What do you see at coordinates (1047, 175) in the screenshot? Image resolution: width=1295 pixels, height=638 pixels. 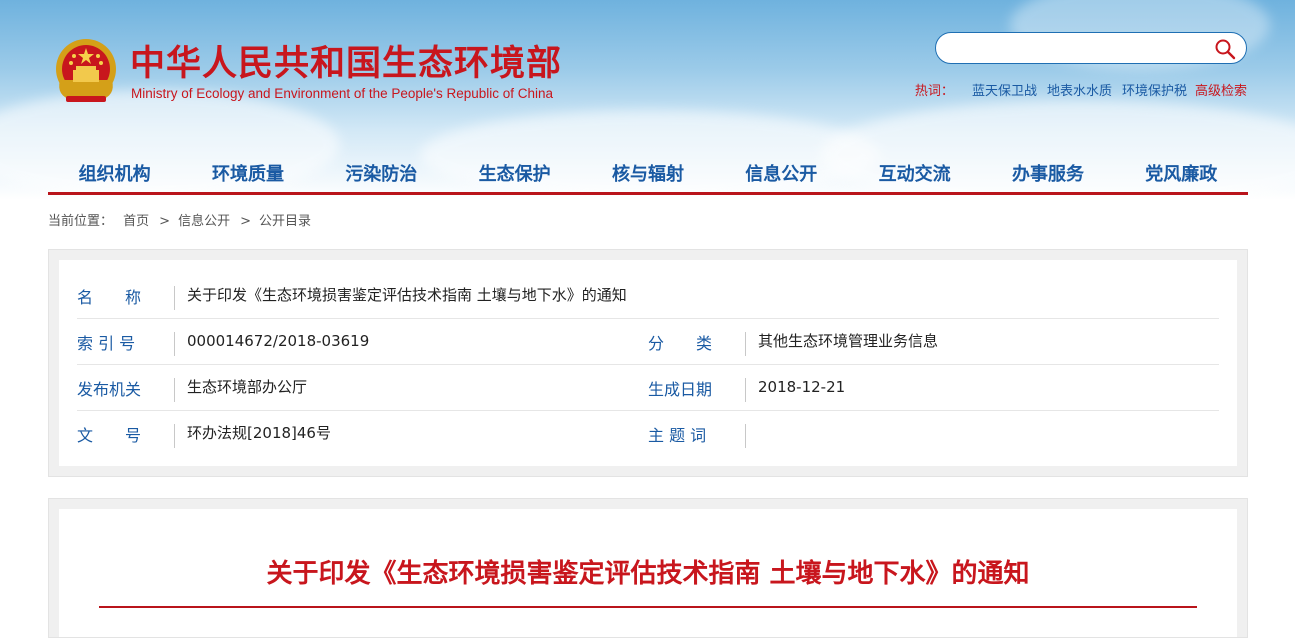 I see `nav-item-services: 办事服务` at bounding box center [1047, 175].